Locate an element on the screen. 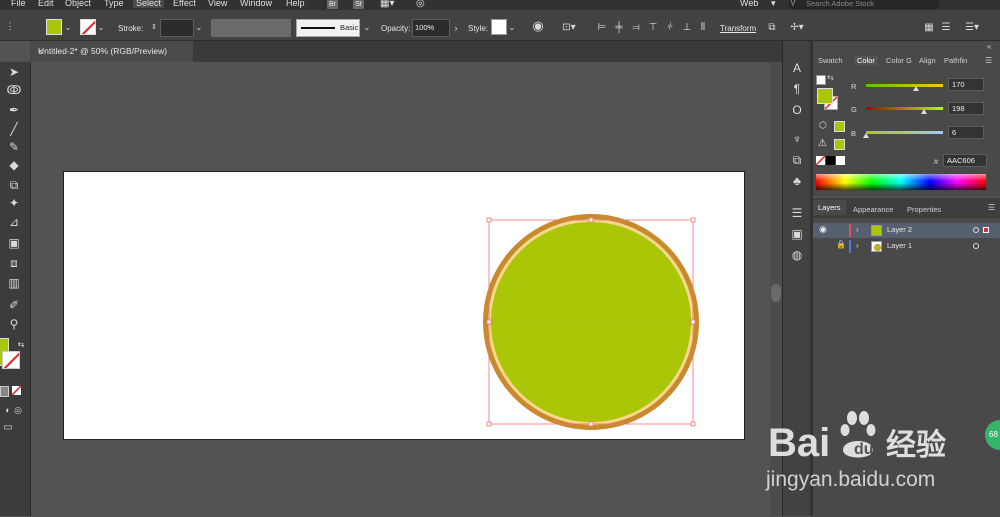 The height and width of the screenshot is (517, 1000). variable-width-profile is located at coordinates (251, 28).